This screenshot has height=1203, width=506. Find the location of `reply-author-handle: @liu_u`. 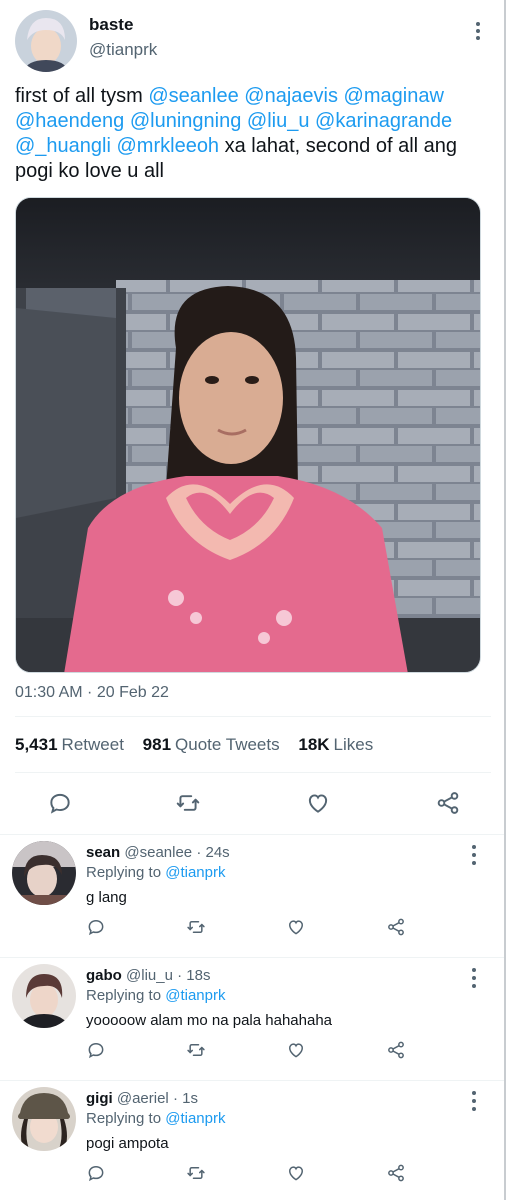

reply-author-handle: @liu_u is located at coordinates (149, 975).